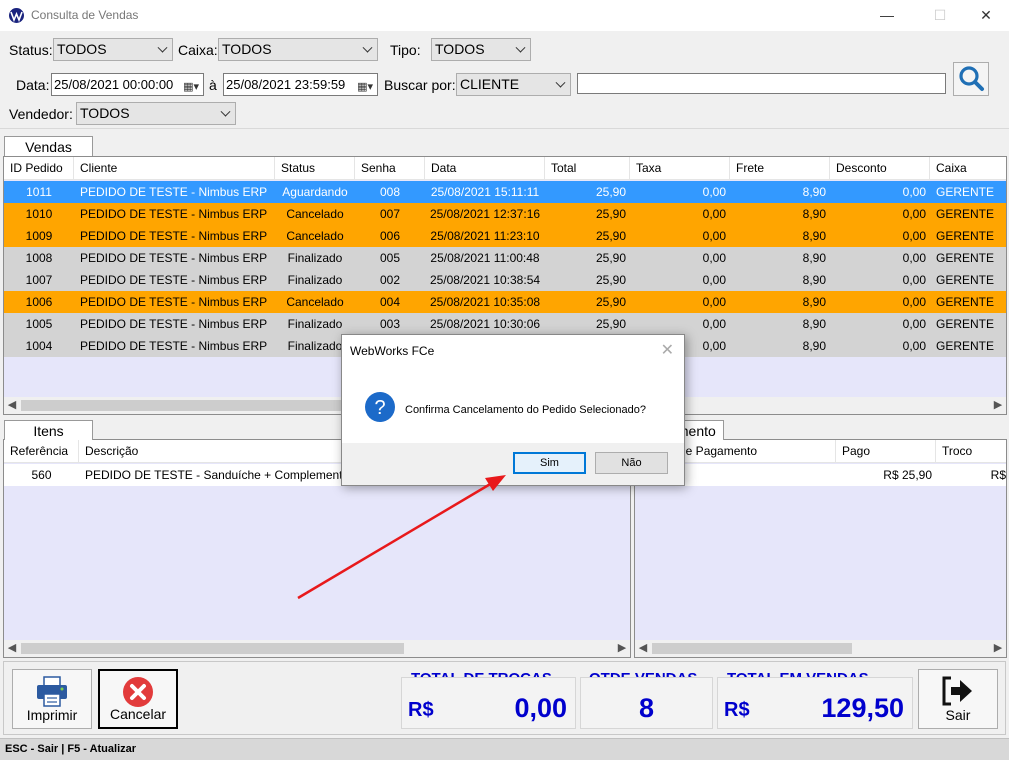 Image resolution: width=1009 pixels, height=760 pixels. What do you see at coordinates (421, 710) in the screenshot?
I see `total-trocas-currency: R$` at bounding box center [421, 710].